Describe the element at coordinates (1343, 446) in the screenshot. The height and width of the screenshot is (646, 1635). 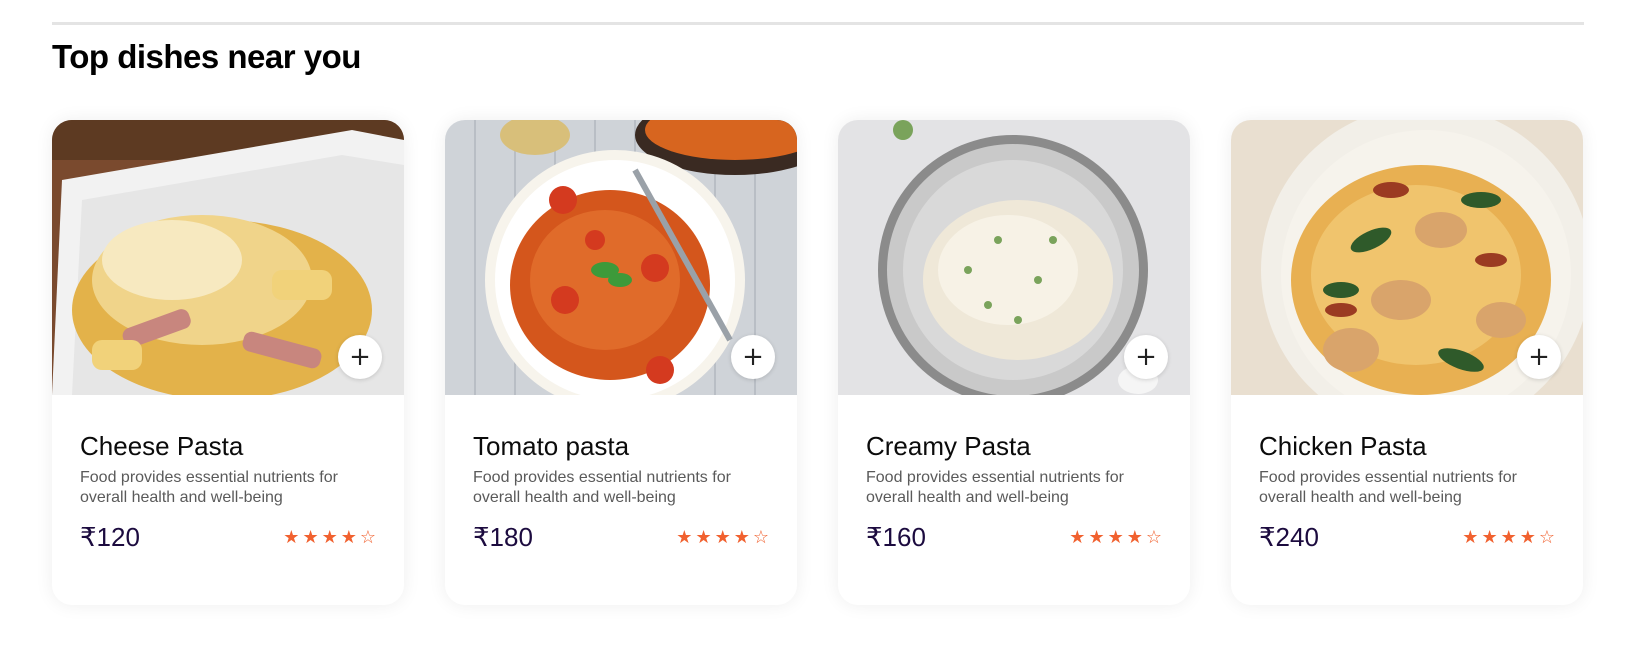
I see `dish-name: Chicken Pasta` at that location.